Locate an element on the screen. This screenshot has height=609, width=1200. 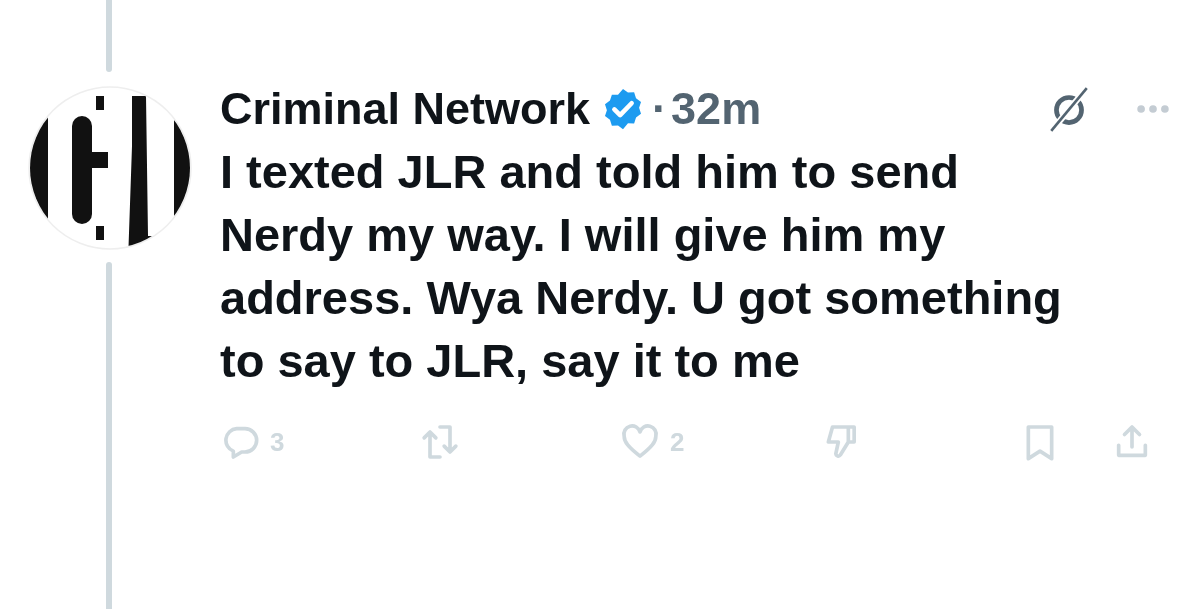
slashed-circle-icon is located at coordinates (1069, 109).